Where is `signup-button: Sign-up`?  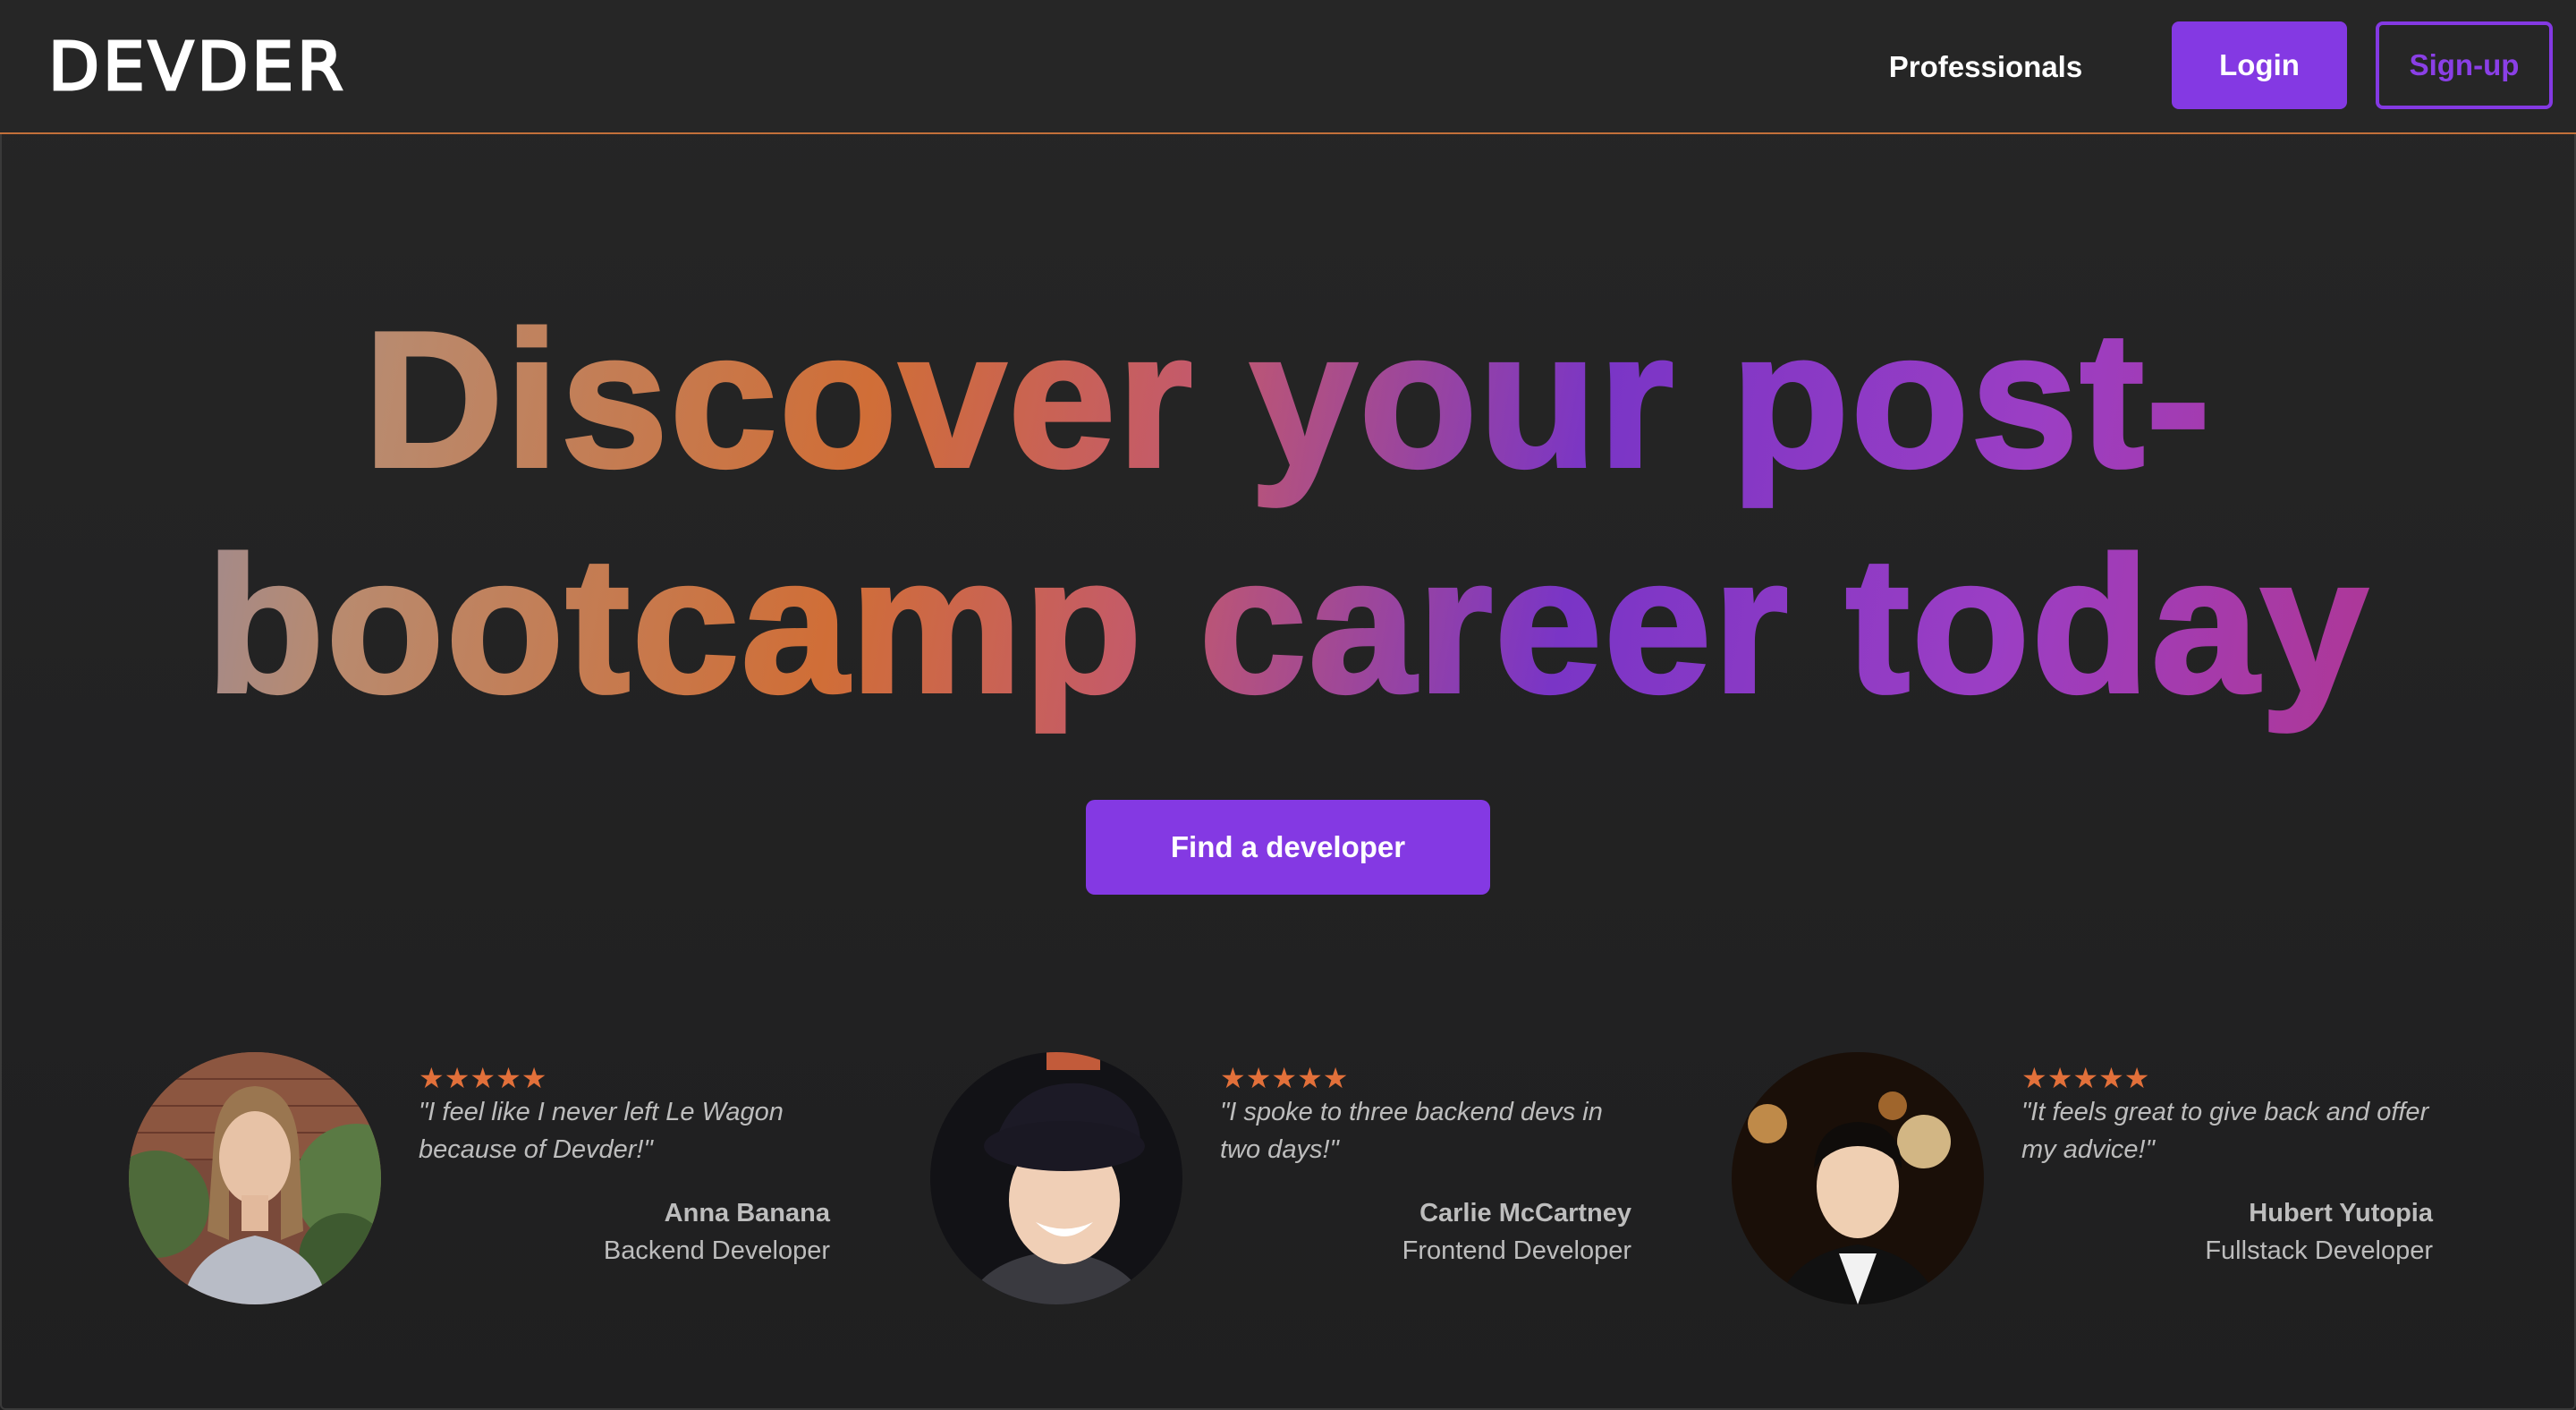
signup-button: Sign-up is located at coordinates (2464, 65).